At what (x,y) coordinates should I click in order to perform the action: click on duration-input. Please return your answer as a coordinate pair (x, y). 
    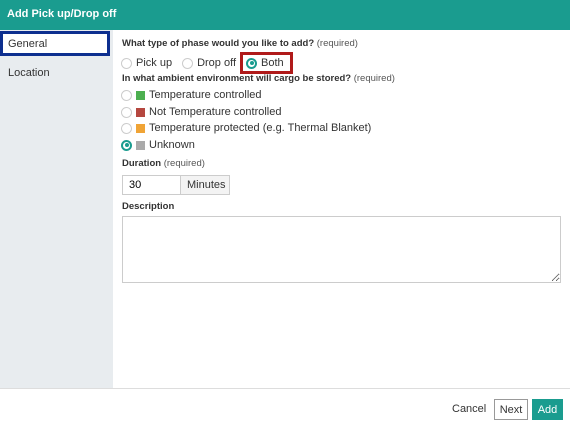
    Looking at the image, I should click on (151, 185).